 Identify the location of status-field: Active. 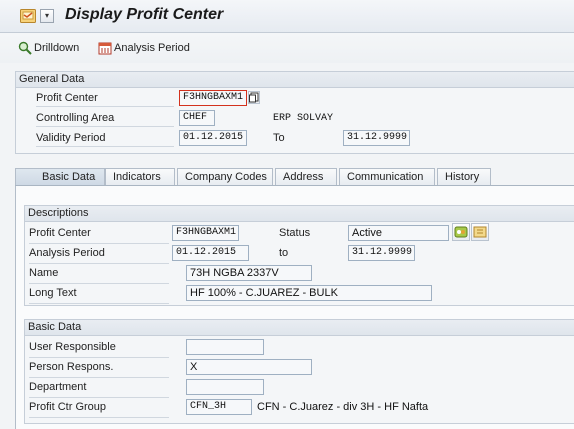
(398, 233).